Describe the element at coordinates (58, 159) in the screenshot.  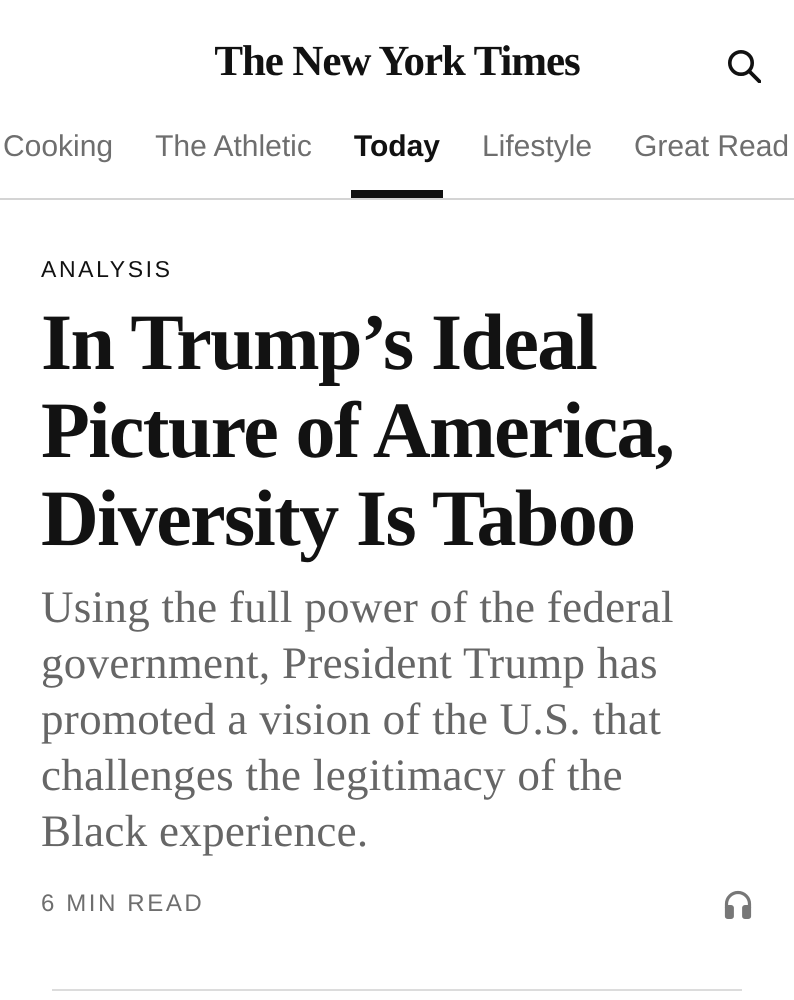
I see `section-tab: Cooking` at that location.